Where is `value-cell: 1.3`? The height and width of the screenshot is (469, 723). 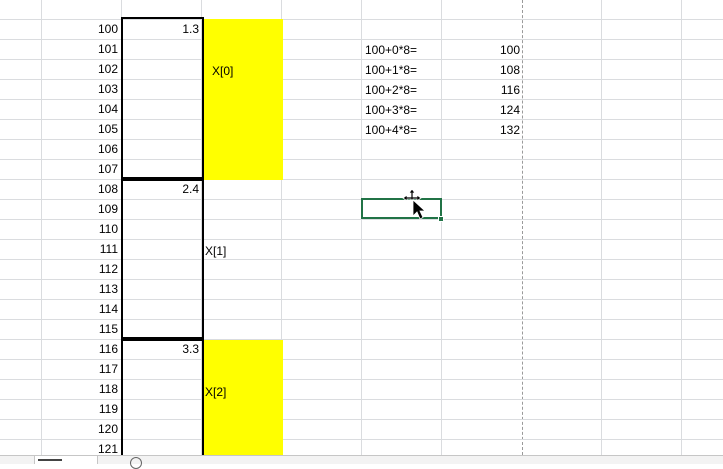 value-cell: 1.3 is located at coordinates (161, 29).